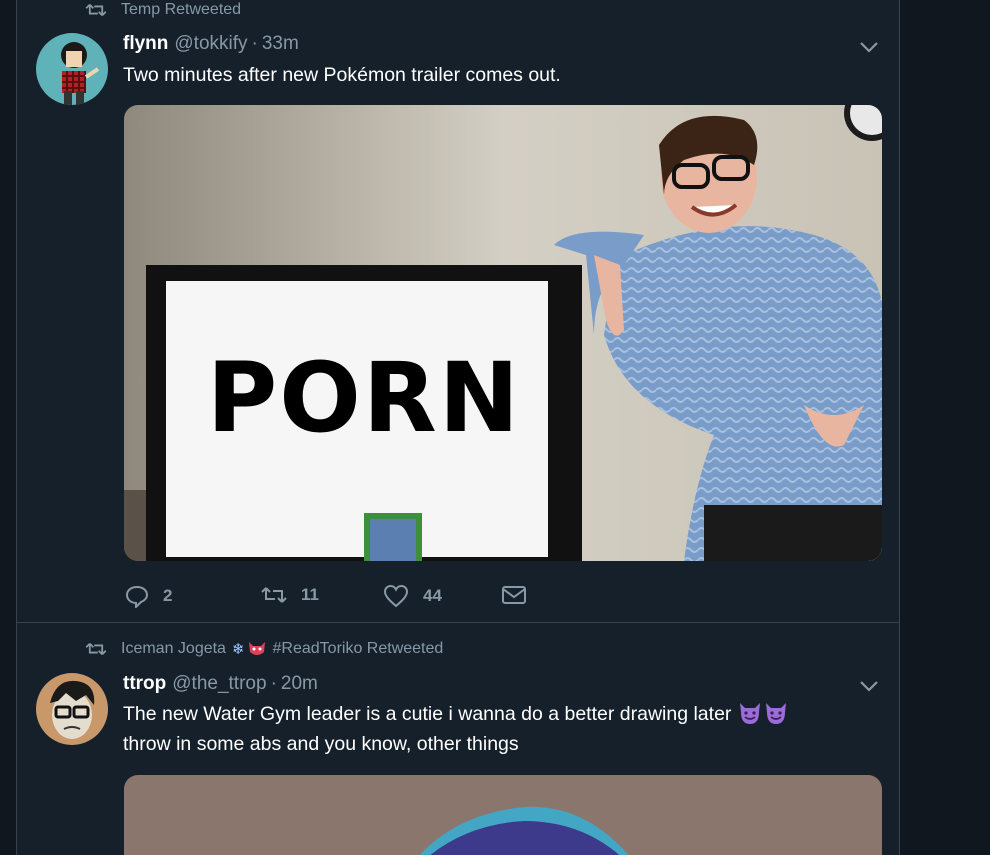 The image size is (990, 855). I want to click on display-name: ttrop, so click(144, 684).